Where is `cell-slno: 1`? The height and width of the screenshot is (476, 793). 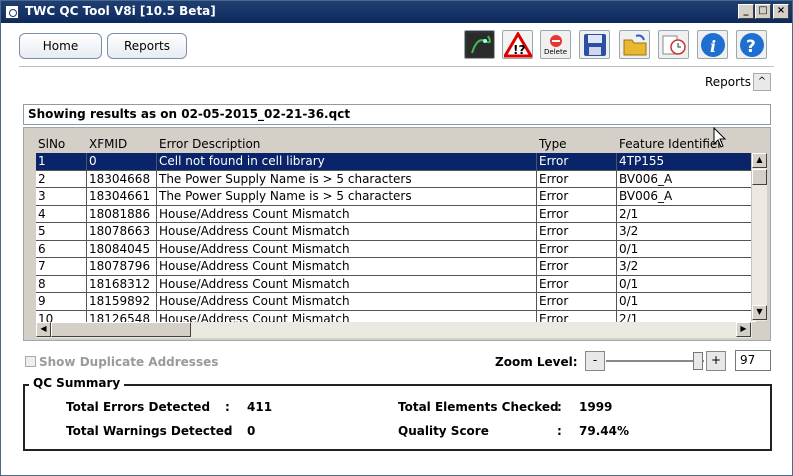
cell-slno: 1 is located at coordinates (42, 161).